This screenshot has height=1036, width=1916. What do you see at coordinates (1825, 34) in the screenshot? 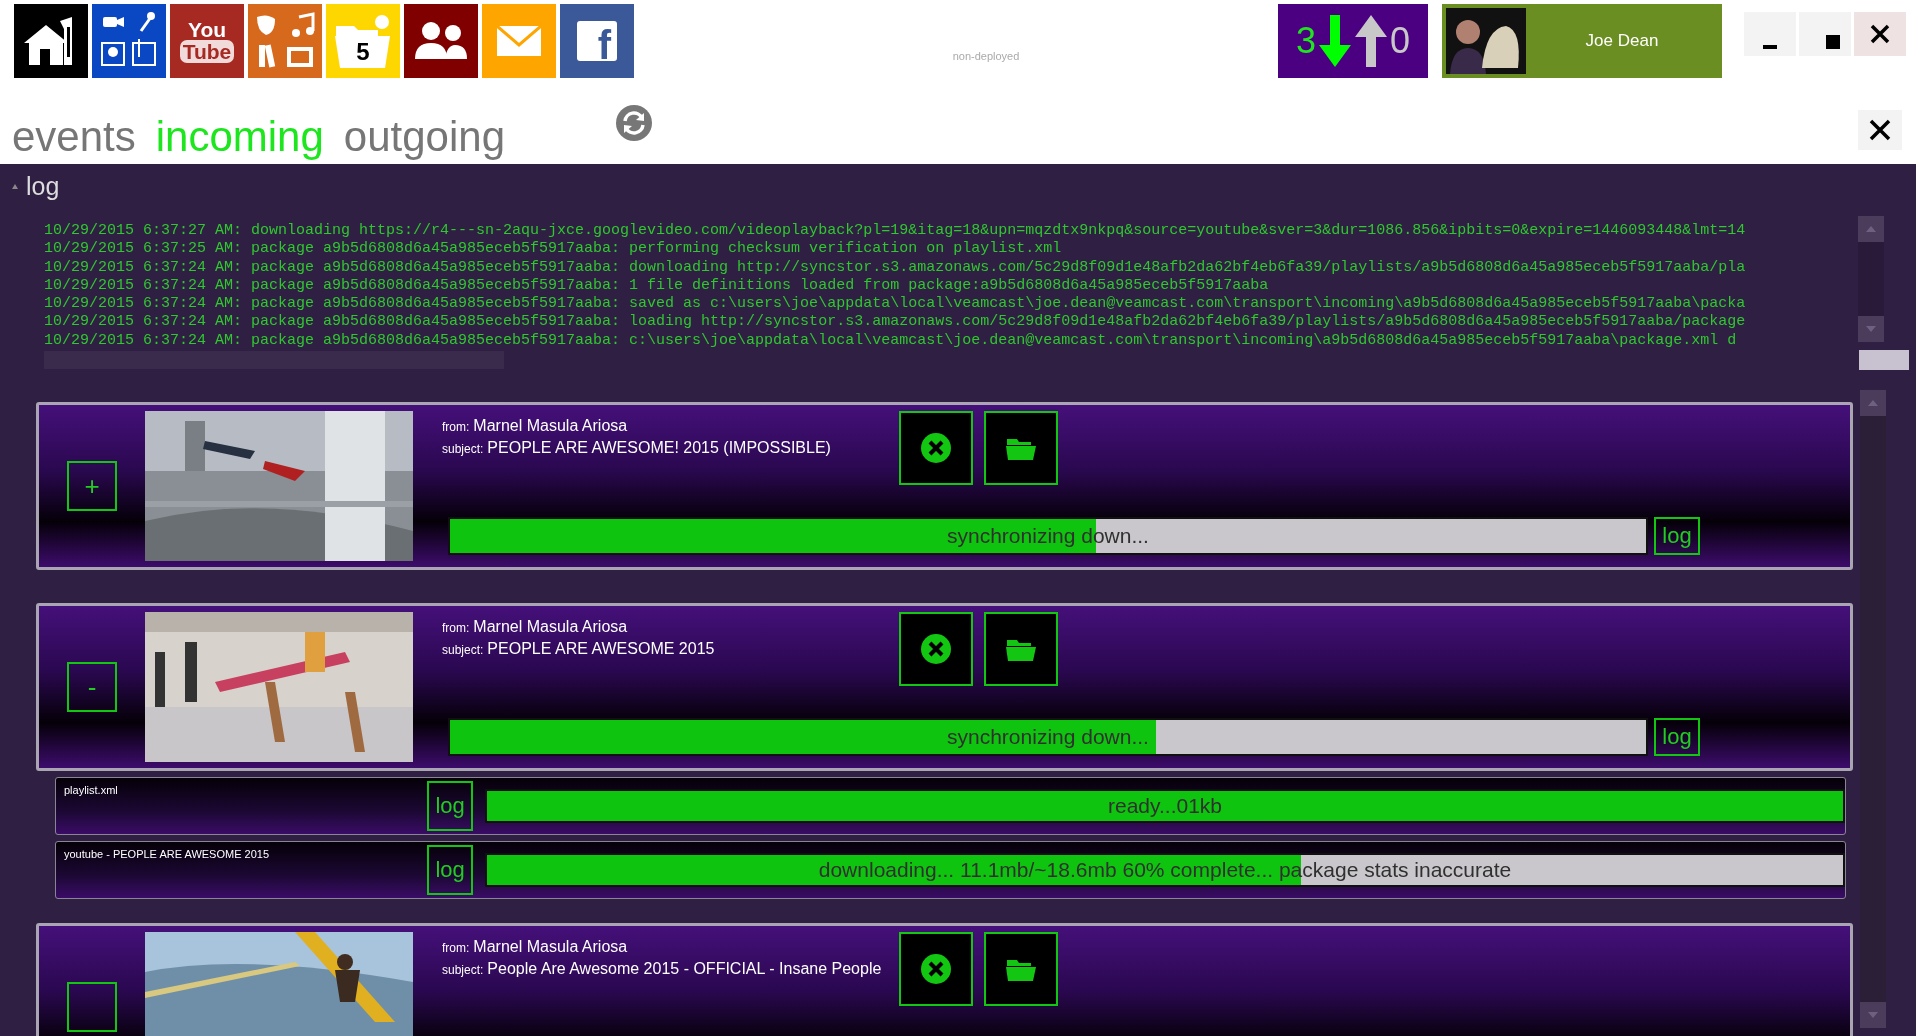
I see `maximize-button` at bounding box center [1825, 34].